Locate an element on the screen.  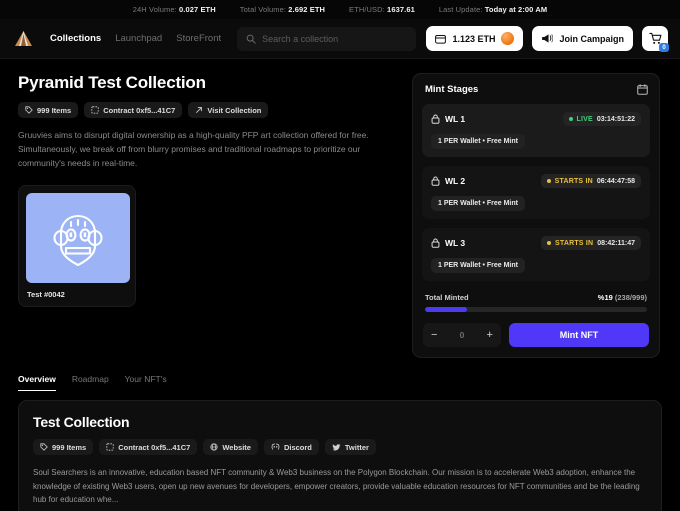
nav-link-storefront: StoreFront is located at coordinates (198, 38).